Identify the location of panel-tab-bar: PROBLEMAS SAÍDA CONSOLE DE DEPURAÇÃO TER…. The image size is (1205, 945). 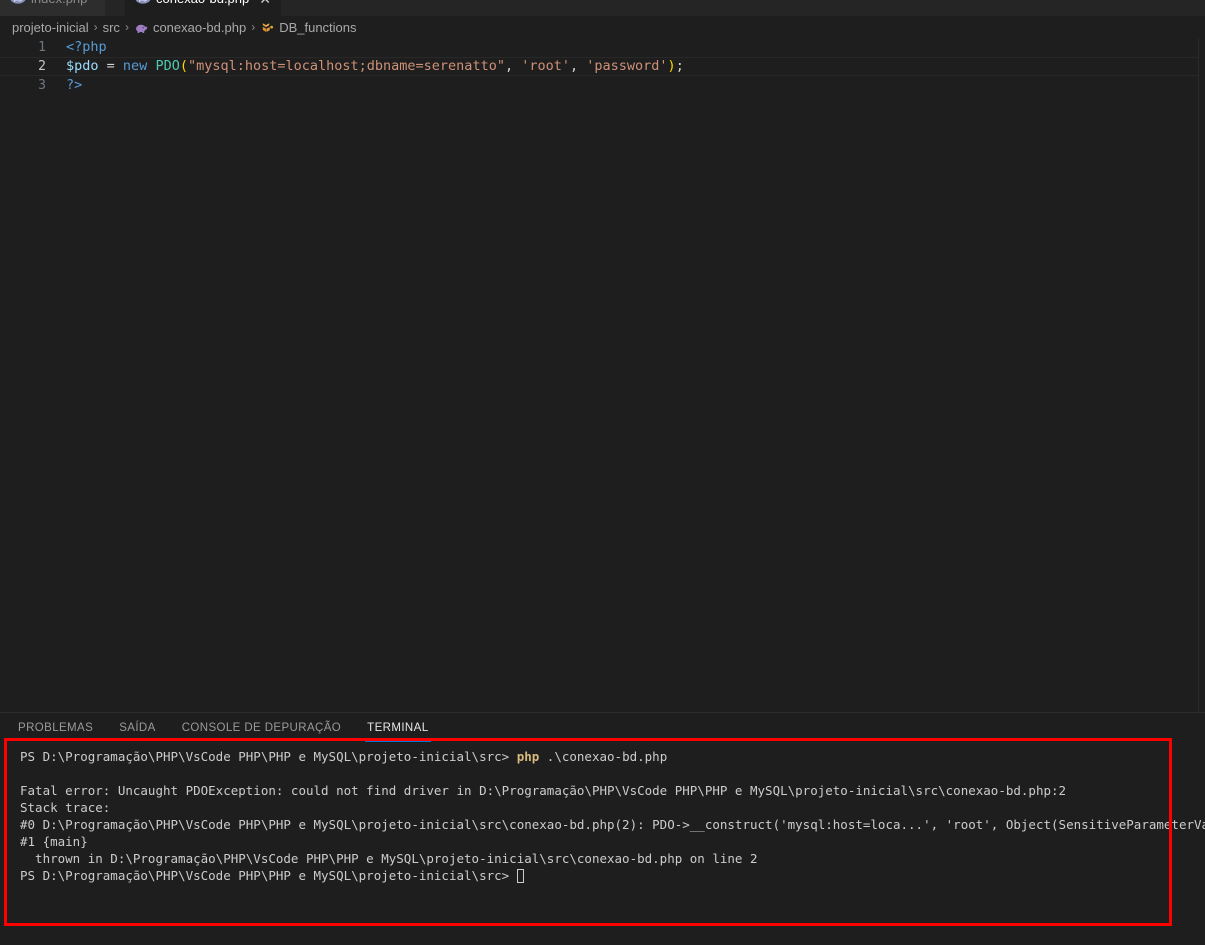
(215, 727).